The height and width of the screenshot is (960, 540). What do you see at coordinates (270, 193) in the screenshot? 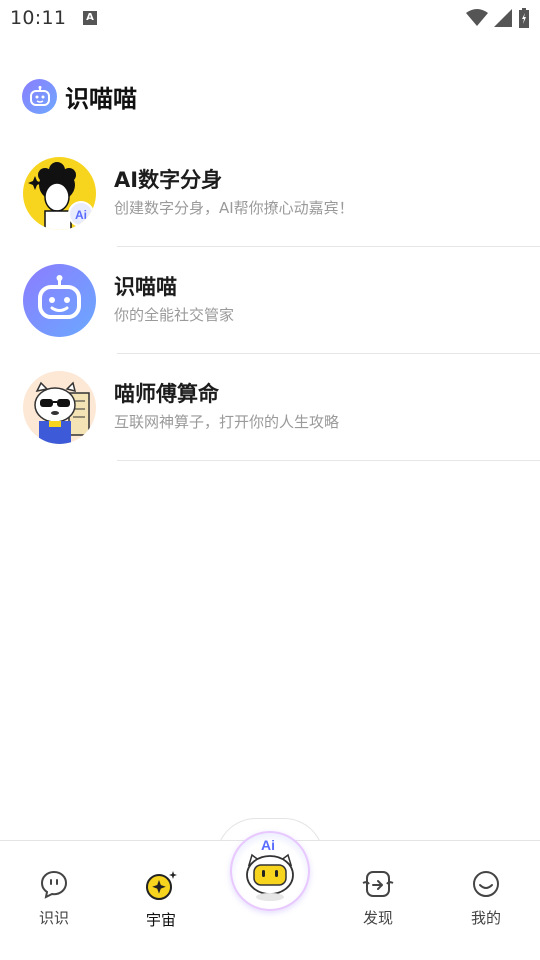
I see `list-item-ai-avatar: Ai AI数字分身 创建数字分身，AI帮你撩心动嘉宾！` at bounding box center [270, 193].